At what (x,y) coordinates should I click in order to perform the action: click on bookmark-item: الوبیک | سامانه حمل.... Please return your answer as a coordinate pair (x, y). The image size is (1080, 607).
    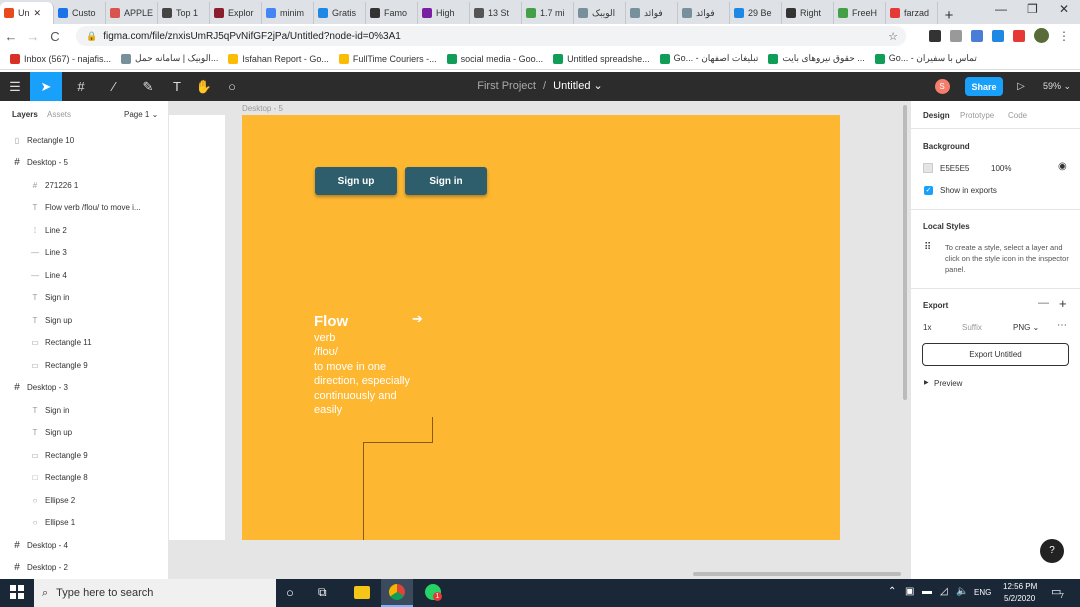
    Looking at the image, I should click on (169, 58).